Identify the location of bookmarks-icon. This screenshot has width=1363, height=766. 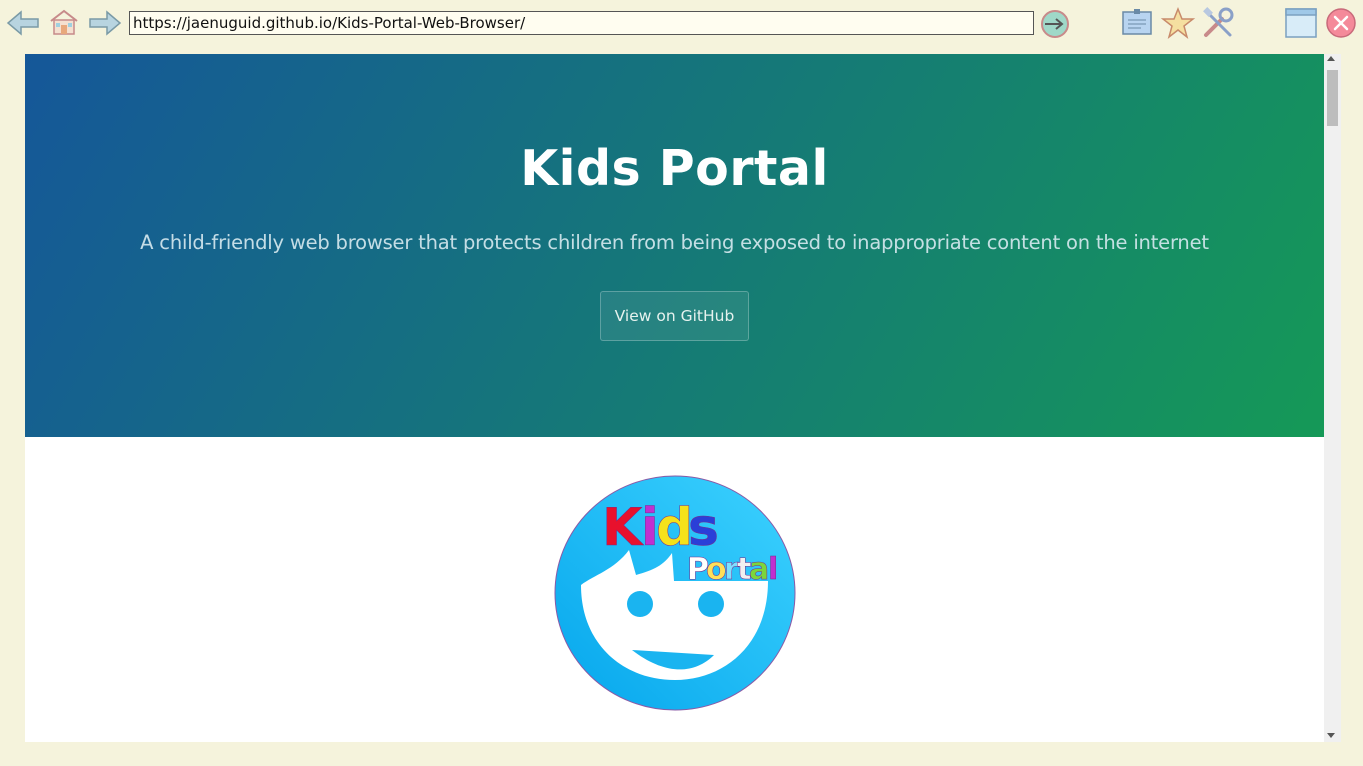
(1137, 23).